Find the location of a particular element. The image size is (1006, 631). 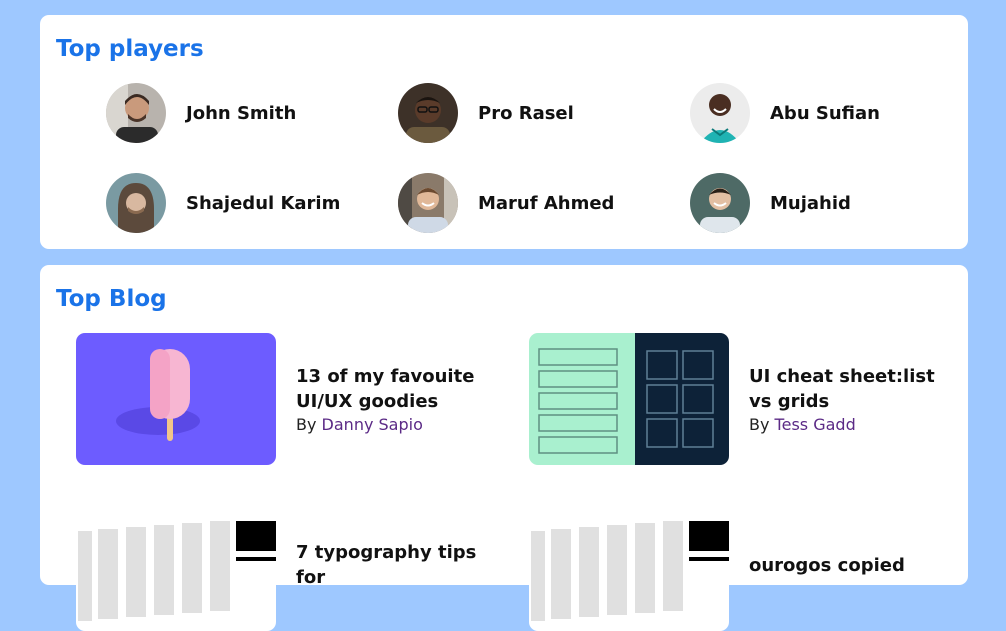

blog-byline: By Danny Sapio is located at coordinates (396, 424).